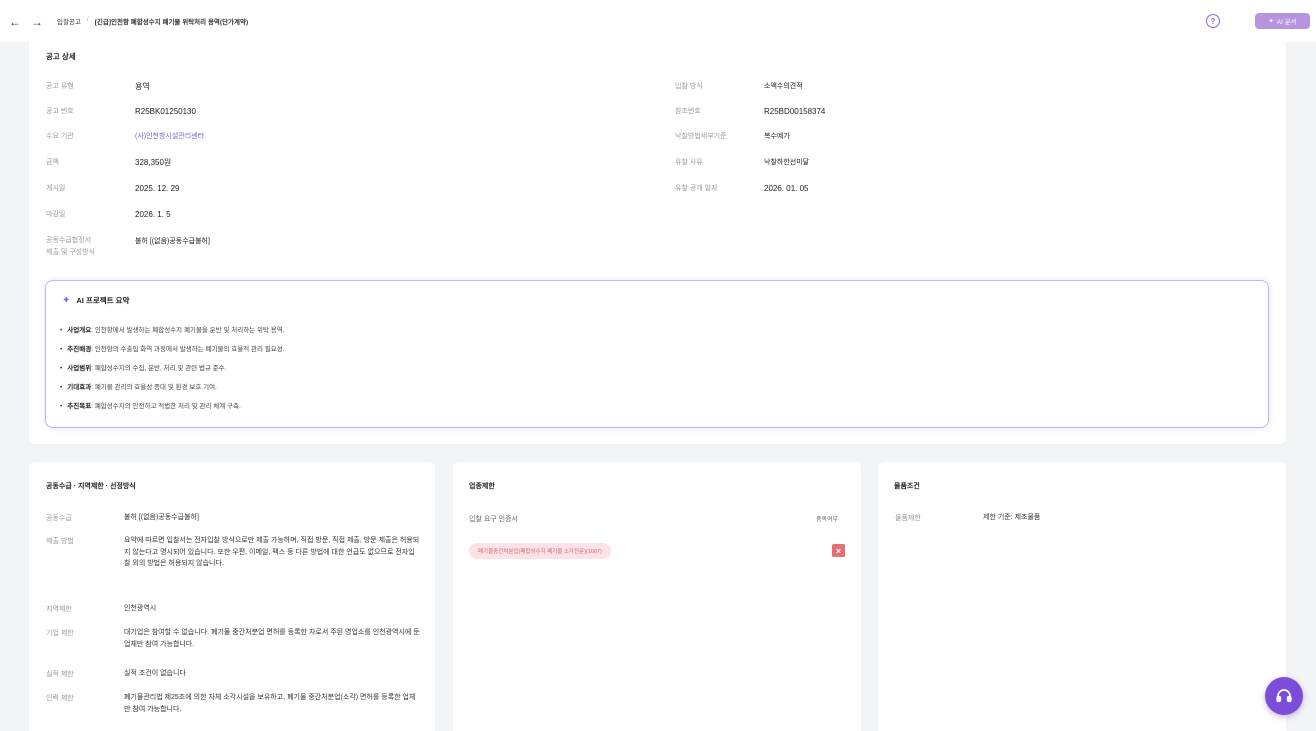  Describe the element at coordinates (689, 162) in the screenshot. I see `field-label-fail-reason: 유찰 사유` at that location.